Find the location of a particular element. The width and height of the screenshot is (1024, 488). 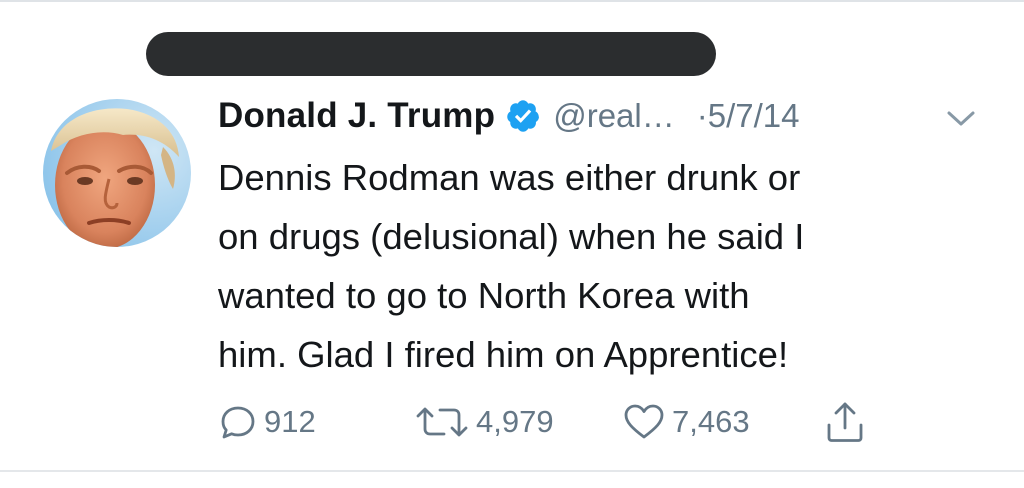

tweet-text-line: wanted to go to North Korea with is located at coordinates (484, 295).